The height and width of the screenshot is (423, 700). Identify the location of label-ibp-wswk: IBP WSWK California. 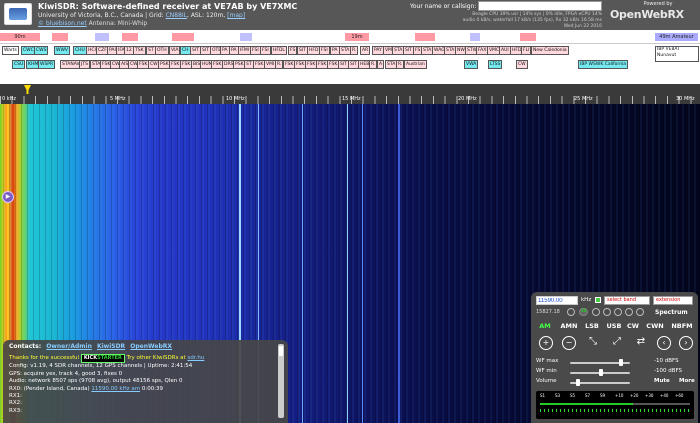
(603, 64).